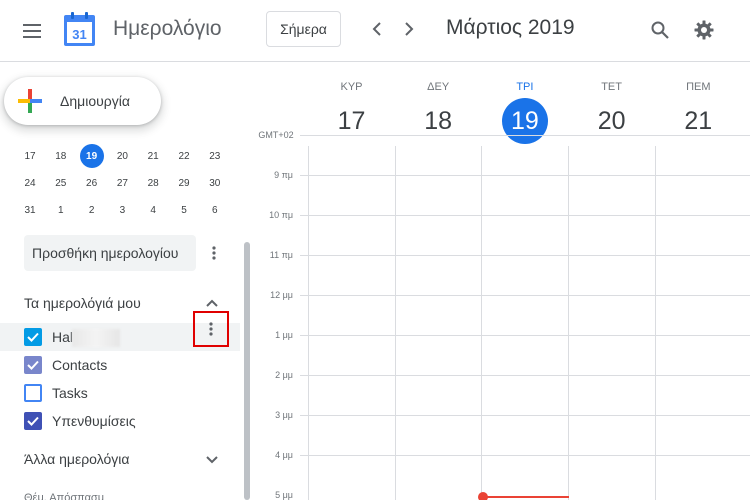 The width and height of the screenshot is (750, 500). Describe the element at coordinates (211, 329) in the screenshot. I see `calendar-options-button` at that location.